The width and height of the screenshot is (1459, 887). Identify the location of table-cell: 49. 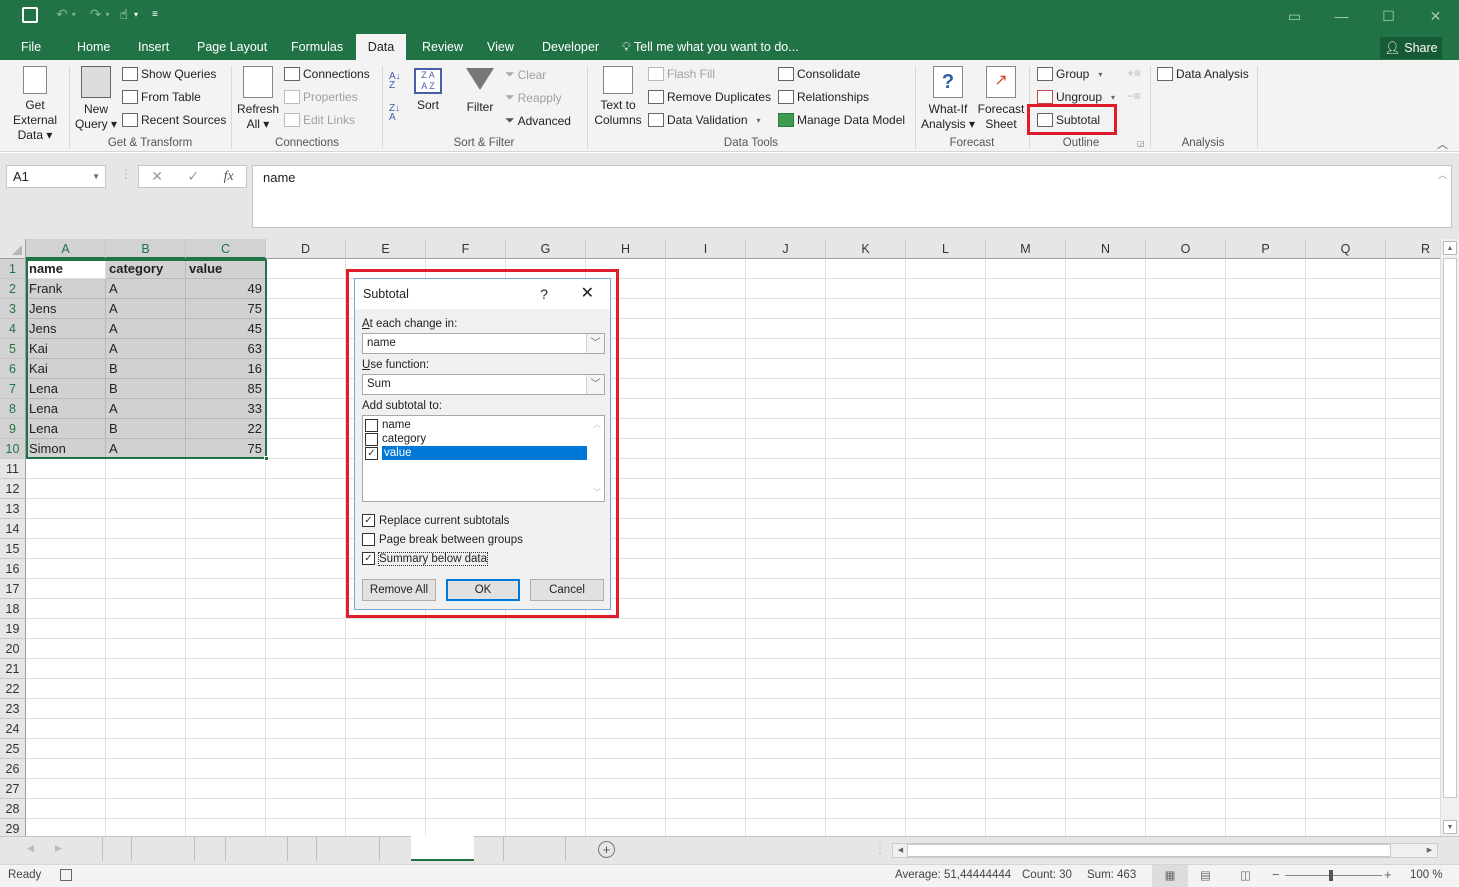
(226, 289).